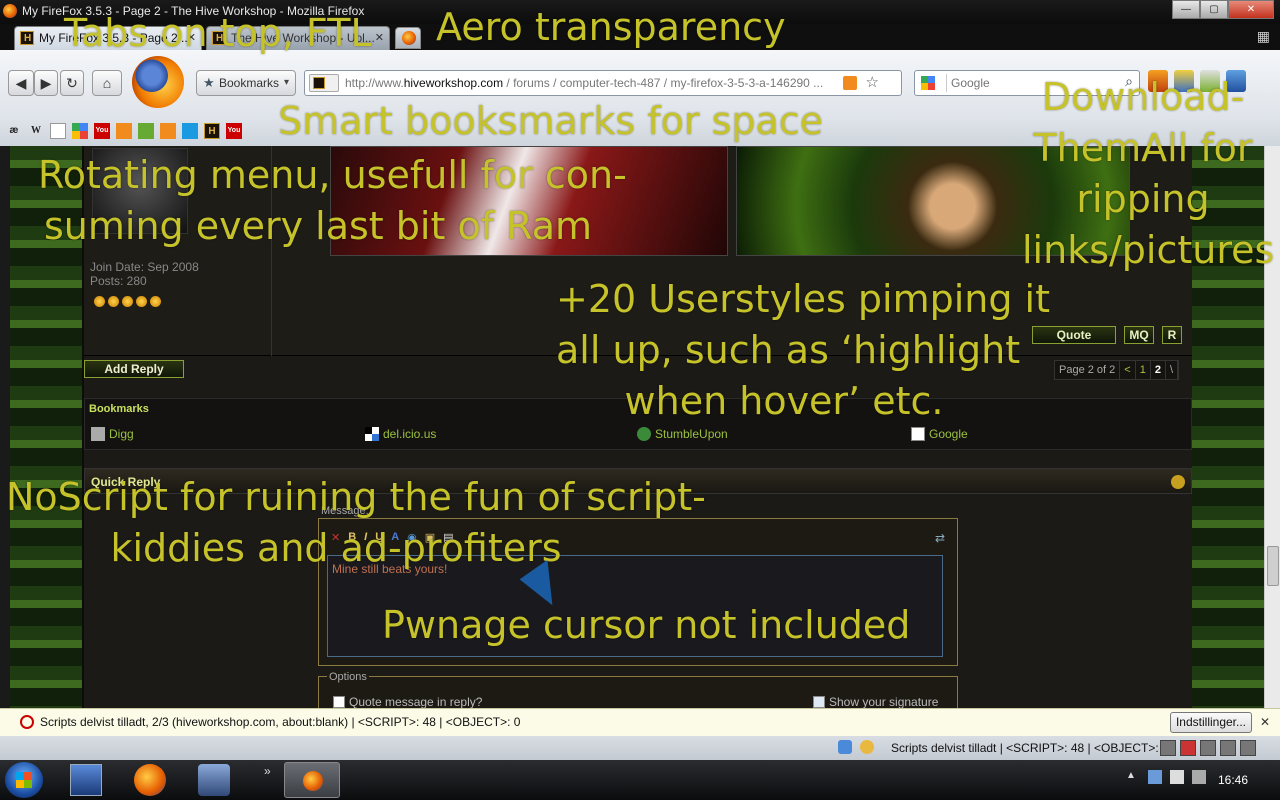  Describe the element at coordinates (1088, 370) in the screenshot. I see `page-label: Page 2 of 2` at that location.